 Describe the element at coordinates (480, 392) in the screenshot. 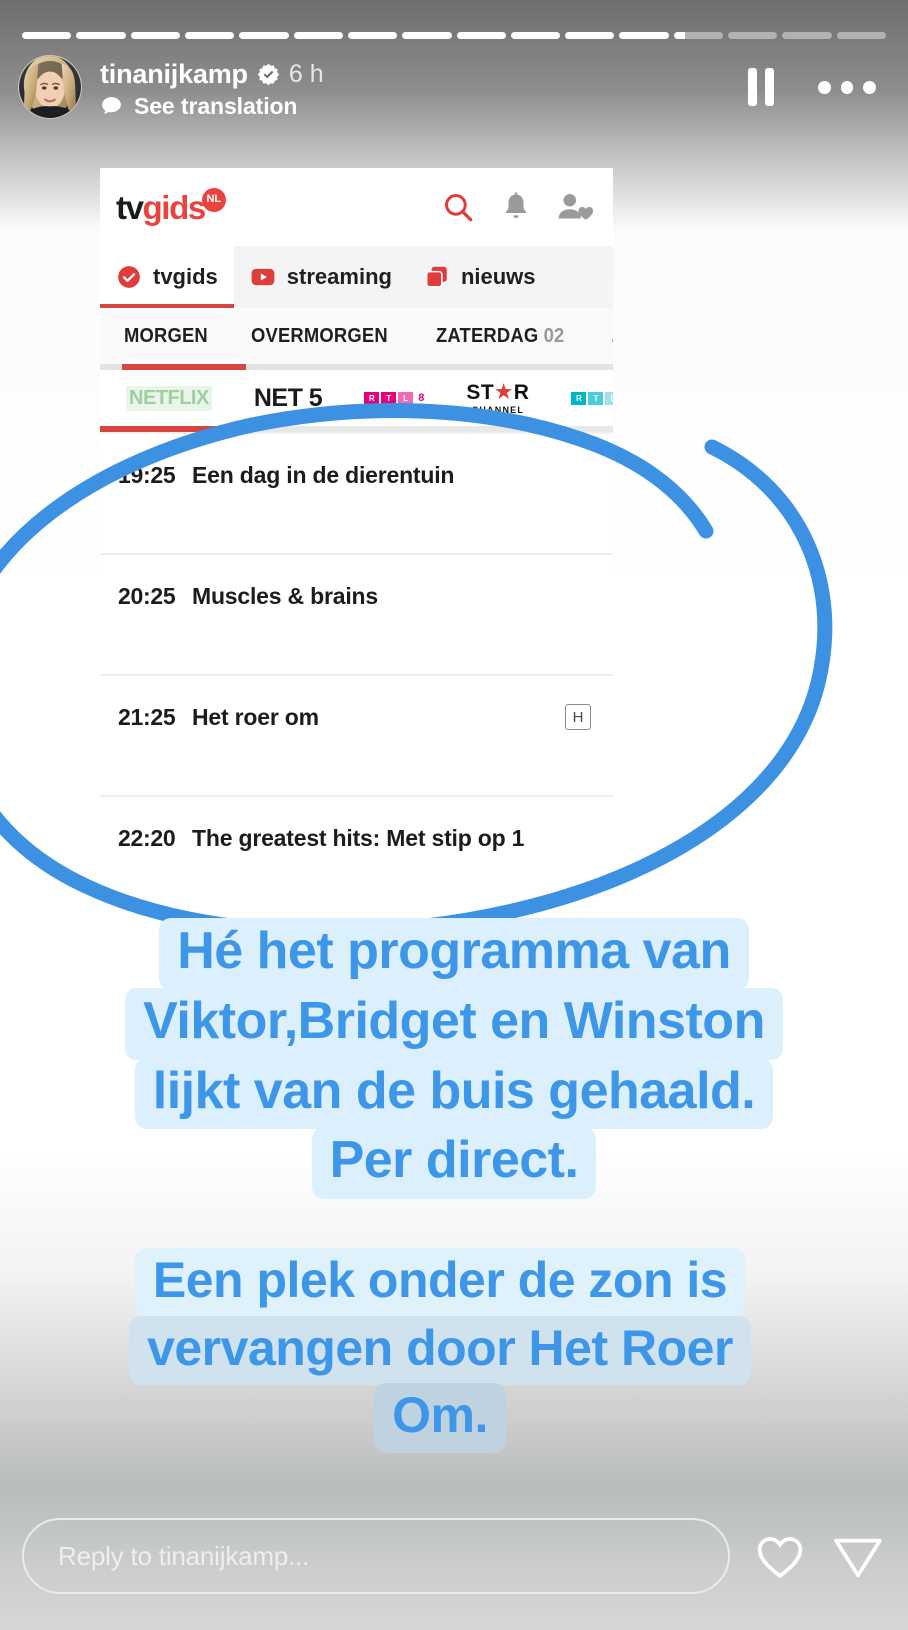

I see `star-line1a: ST` at that location.